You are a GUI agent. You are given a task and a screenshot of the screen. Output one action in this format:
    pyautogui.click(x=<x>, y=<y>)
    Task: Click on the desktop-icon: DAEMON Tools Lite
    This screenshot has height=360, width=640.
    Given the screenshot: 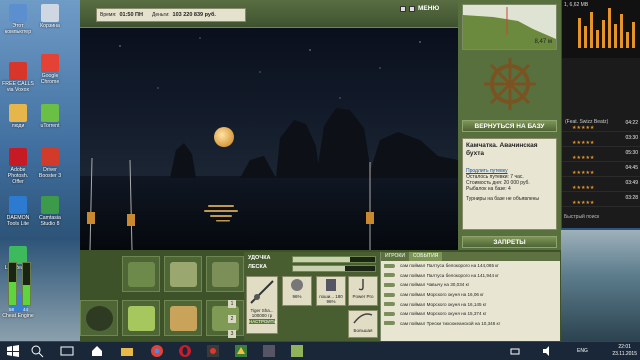 What is the action you would take?
    pyautogui.click(x=18, y=211)
    